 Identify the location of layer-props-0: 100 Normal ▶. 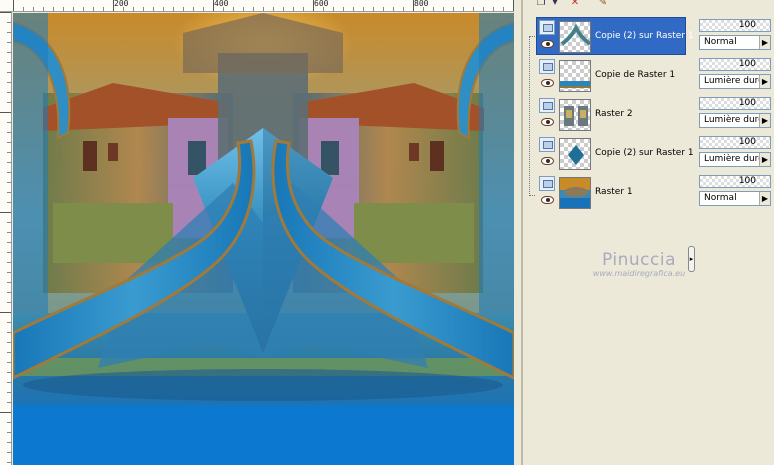
(735, 35).